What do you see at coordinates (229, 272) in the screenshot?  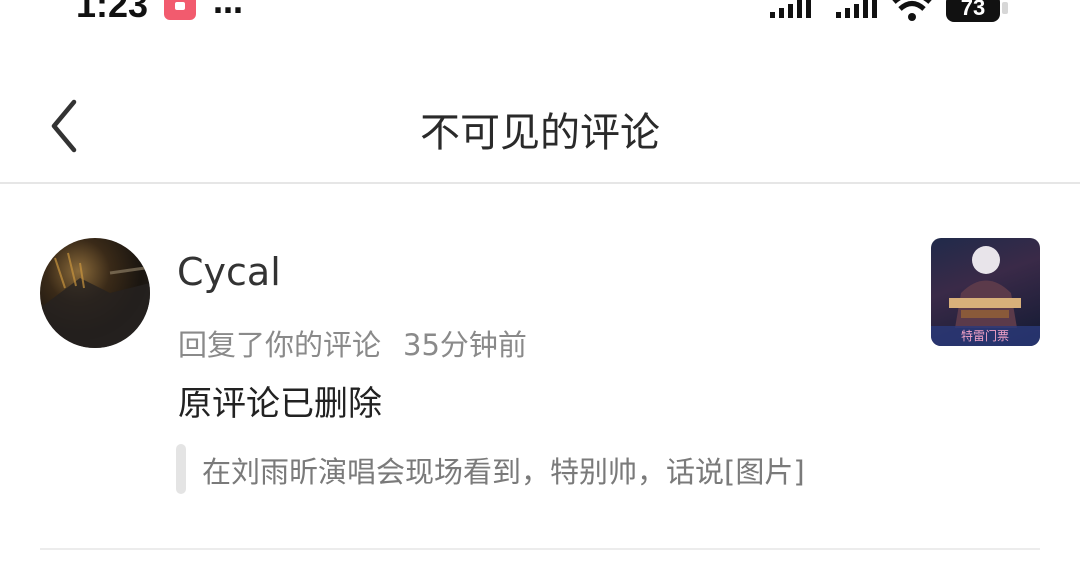 I see `user-name: Cycal` at bounding box center [229, 272].